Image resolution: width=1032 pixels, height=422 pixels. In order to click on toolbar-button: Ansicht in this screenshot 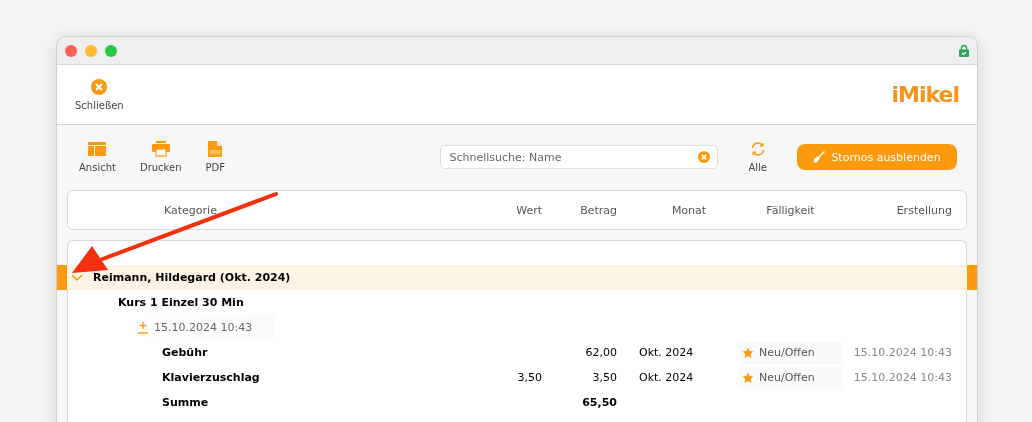, I will do `click(97, 157)`.